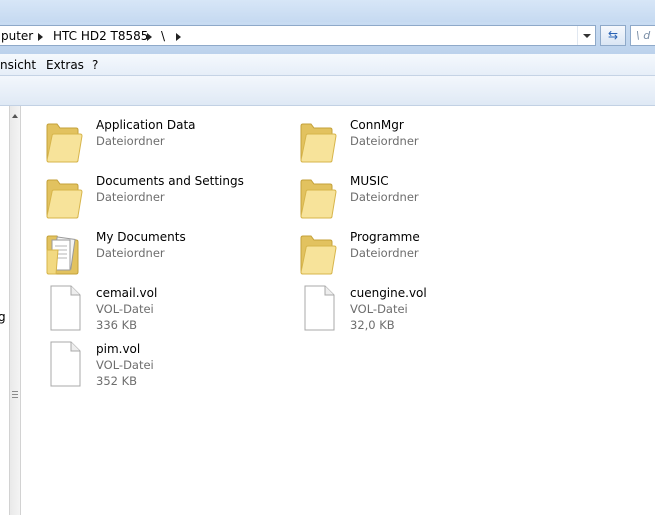  I want to click on list-item: MUSIC Dateiordner, so click(418, 197).